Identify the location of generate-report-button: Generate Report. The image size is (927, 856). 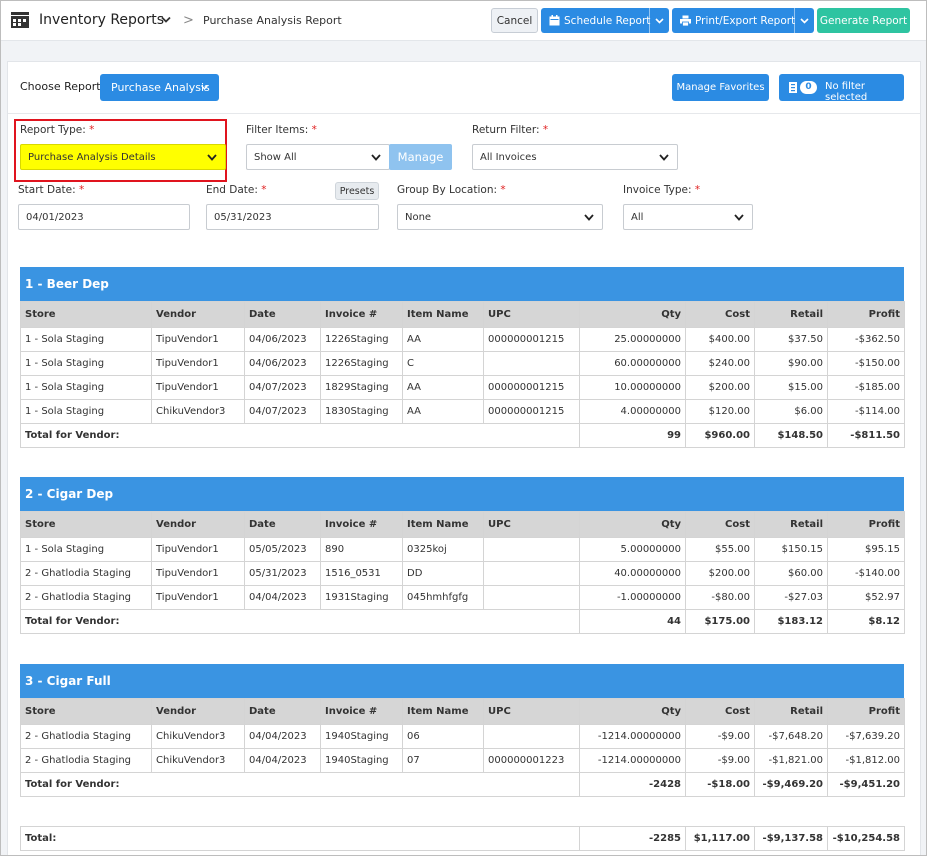
(863, 20).